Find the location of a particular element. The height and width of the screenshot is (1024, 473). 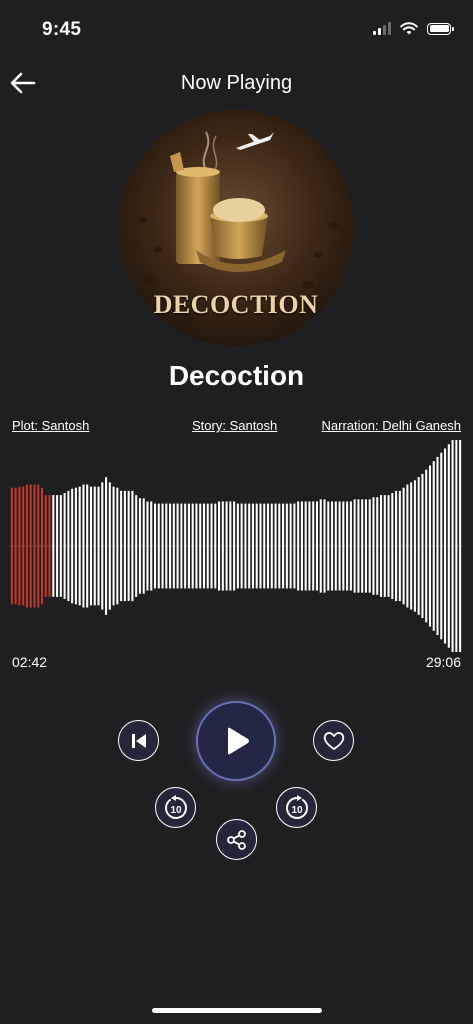

rewind-10-button: 10 is located at coordinates (175, 807).